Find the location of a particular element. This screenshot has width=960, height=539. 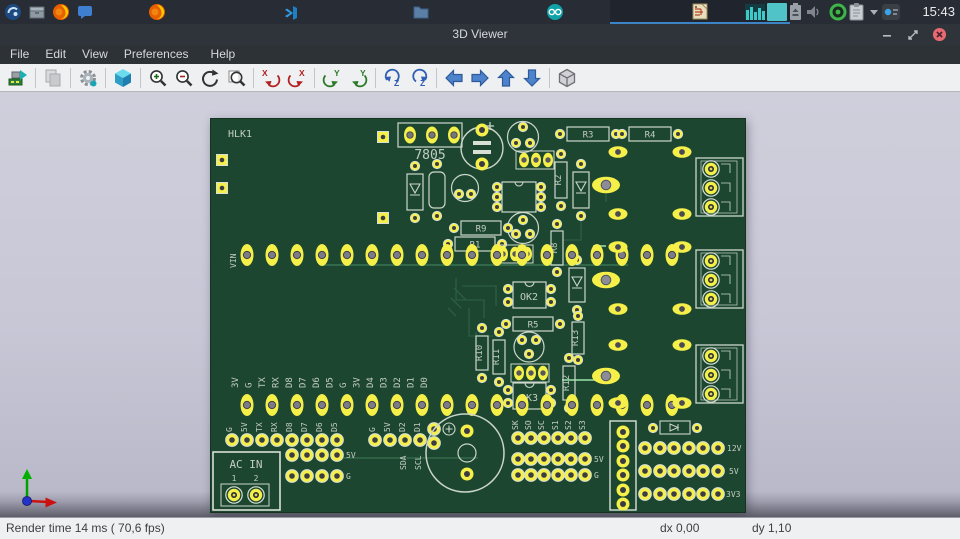

set-3d-view-button is located at coordinates (123, 78).